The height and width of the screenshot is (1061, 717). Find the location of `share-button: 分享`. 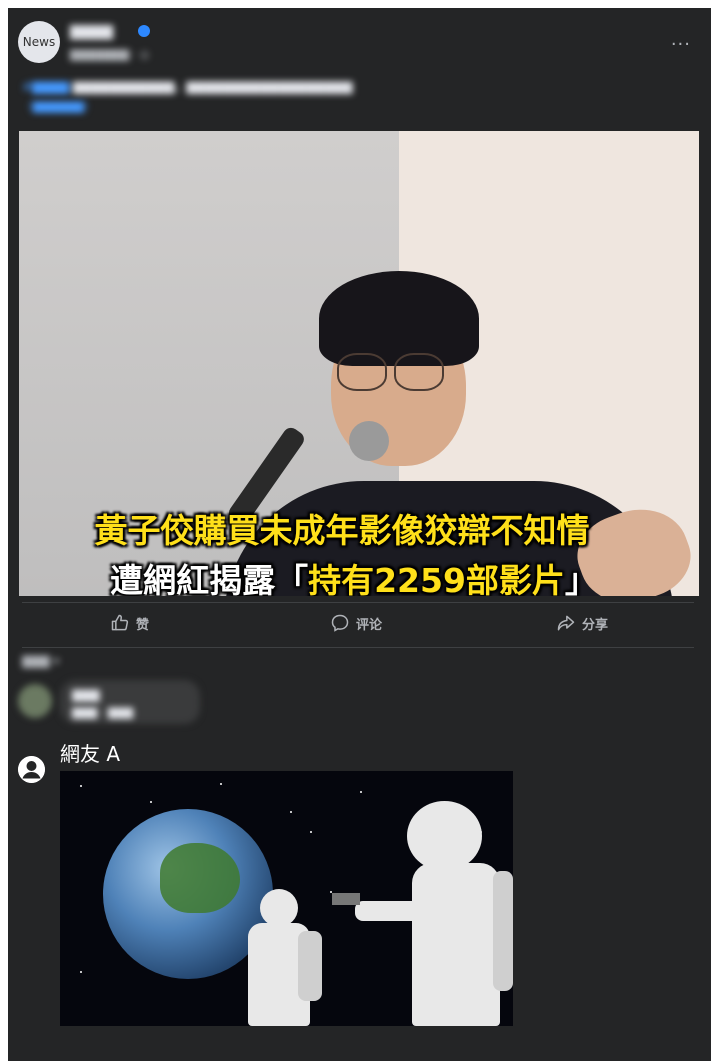

share-button: 分享 is located at coordinates (582, 623).